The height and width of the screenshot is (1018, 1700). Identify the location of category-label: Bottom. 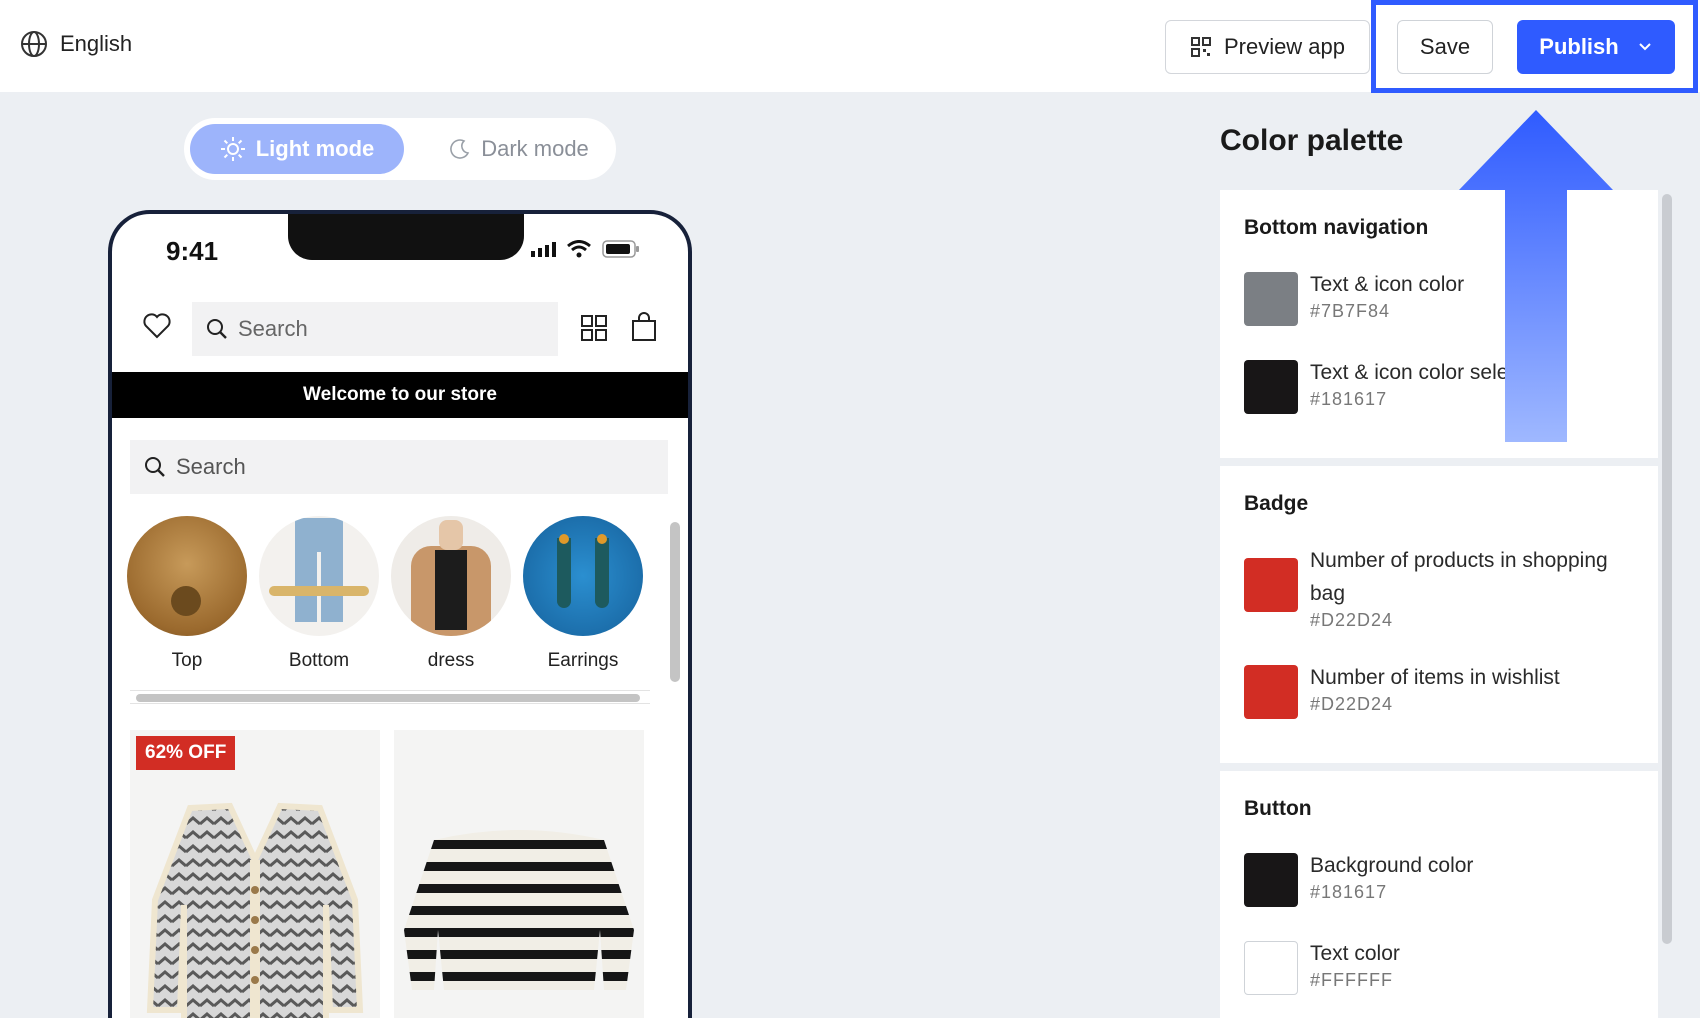
(319, 660).